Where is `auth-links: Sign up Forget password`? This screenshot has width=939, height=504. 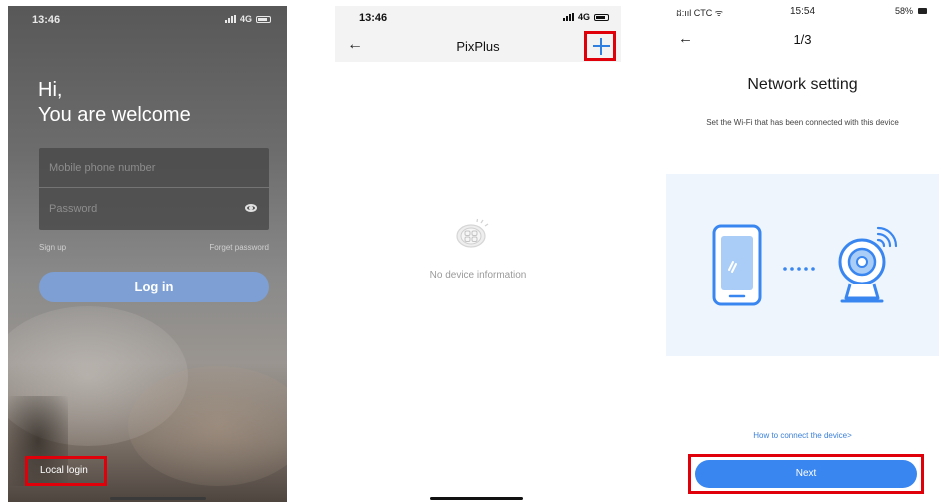
auth-links: Sign up Forget password is located at coordinates (154, 247).